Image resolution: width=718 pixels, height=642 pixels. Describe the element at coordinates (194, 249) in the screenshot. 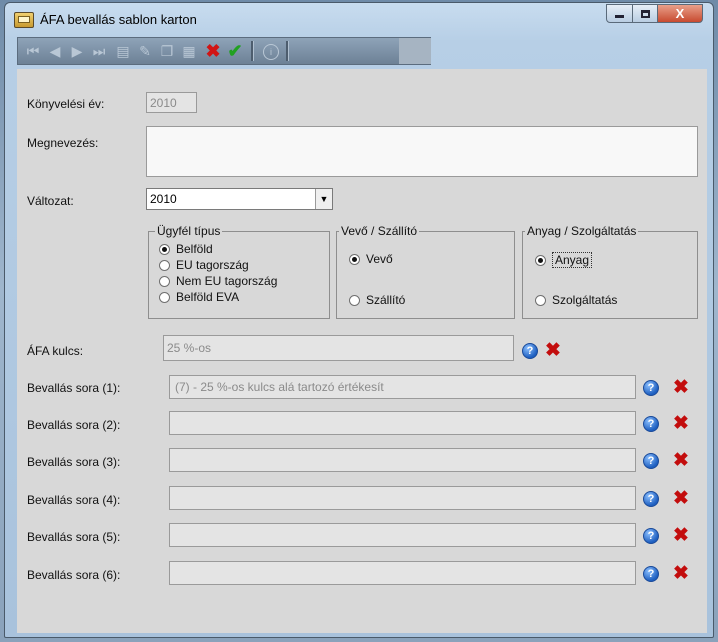

I see `radio-label: Belföld` at that location.